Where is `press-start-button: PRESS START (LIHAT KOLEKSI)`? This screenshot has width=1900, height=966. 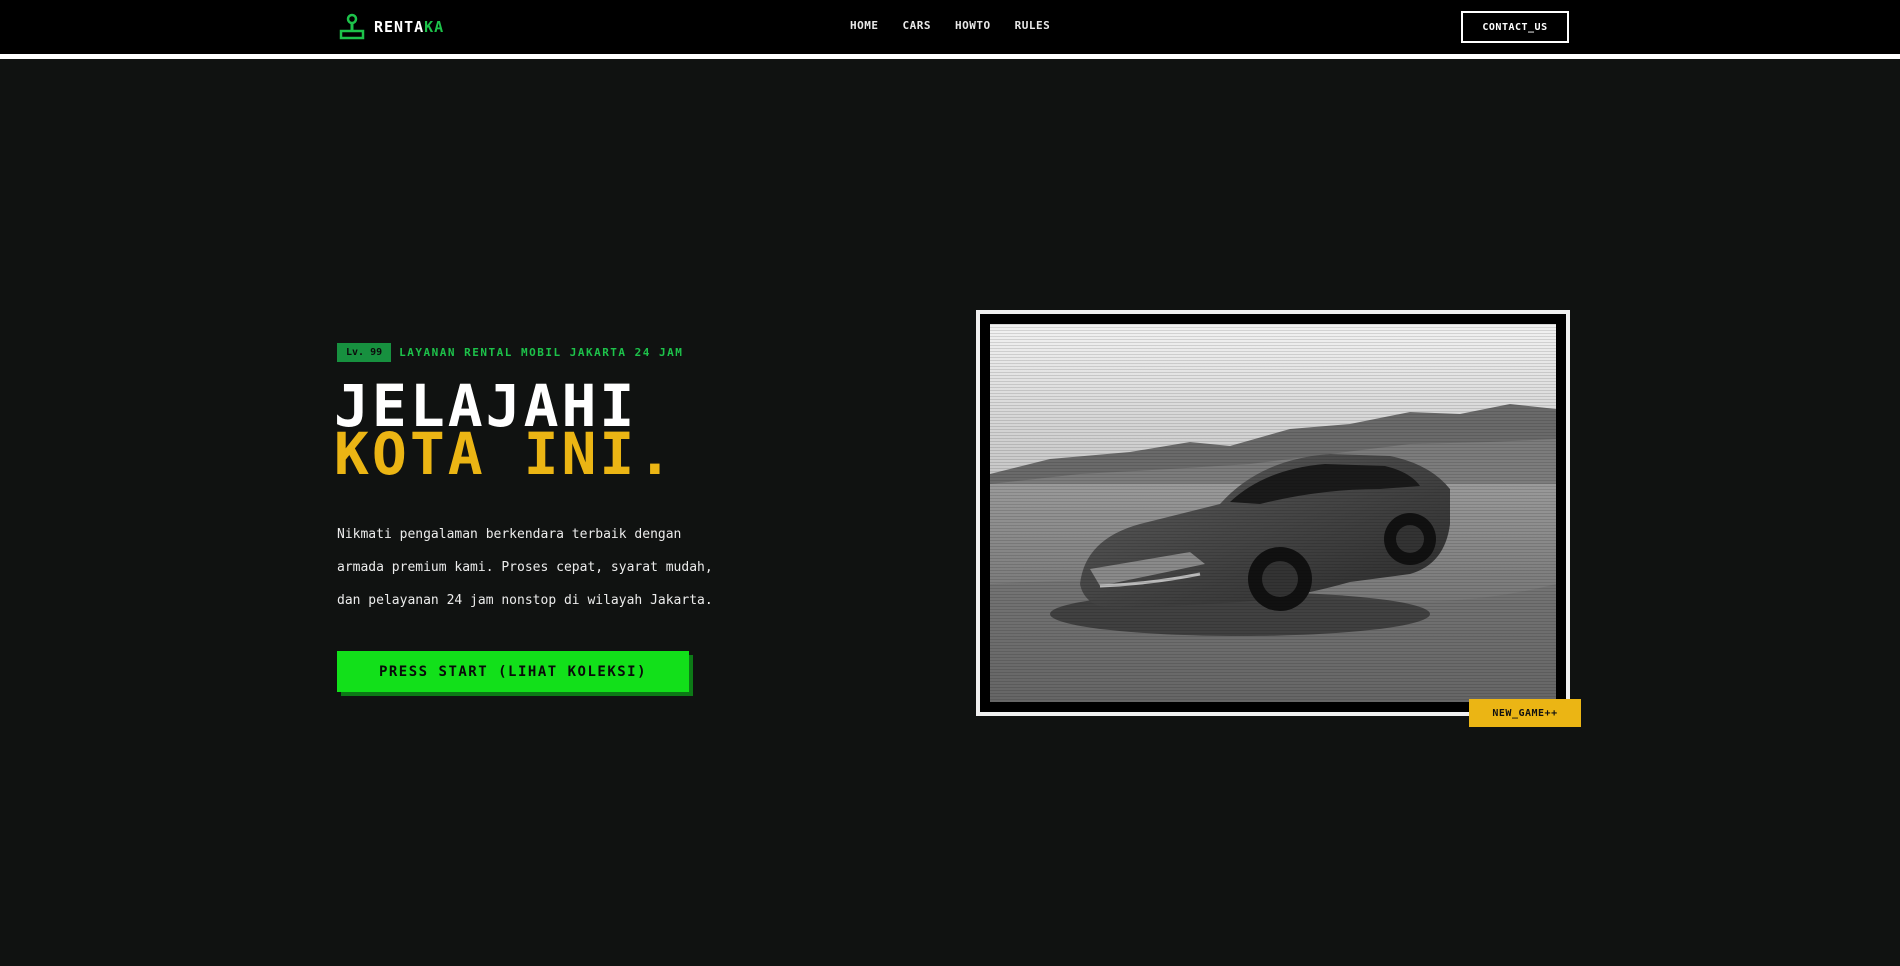 press-start-button: PRESS START (LIHAT KOLEKSI) is located at coordinates (513, 671).